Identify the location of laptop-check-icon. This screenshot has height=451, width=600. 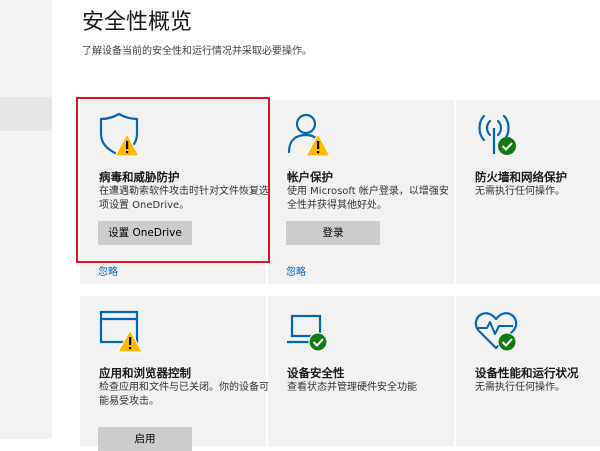
(310, 330).